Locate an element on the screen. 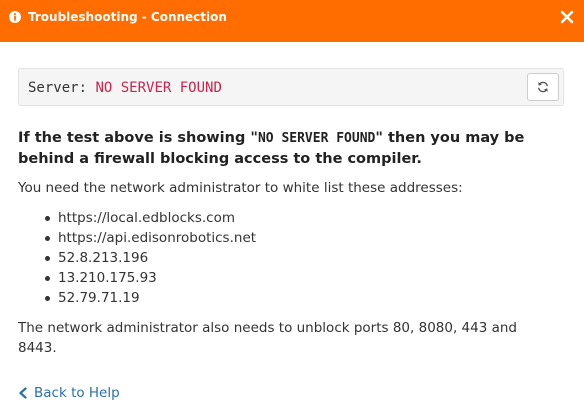 The width and height of the screenshot is (584, 408). refresh-button is located at coordinates (543, 87).